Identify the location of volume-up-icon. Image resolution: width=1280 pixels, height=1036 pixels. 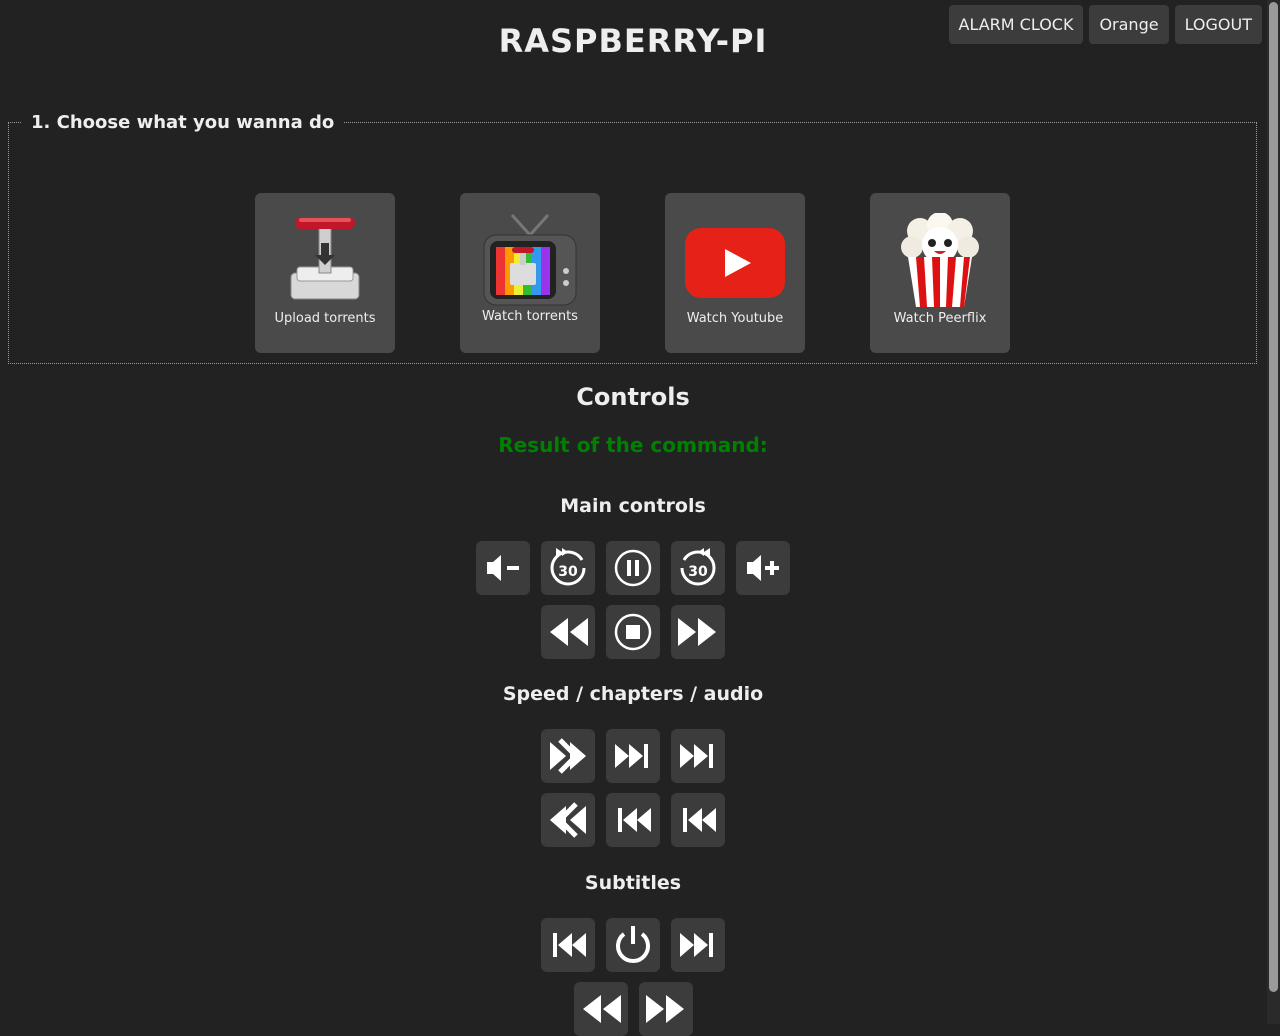
(763, 568).